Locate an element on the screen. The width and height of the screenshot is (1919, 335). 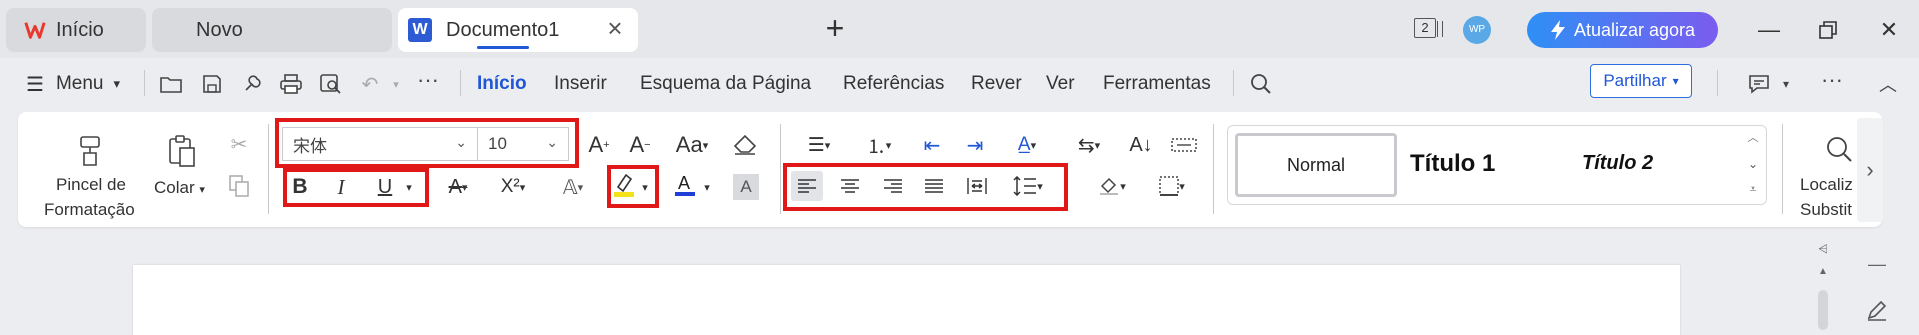
pen-icon is located at coordinates (1877, 310).